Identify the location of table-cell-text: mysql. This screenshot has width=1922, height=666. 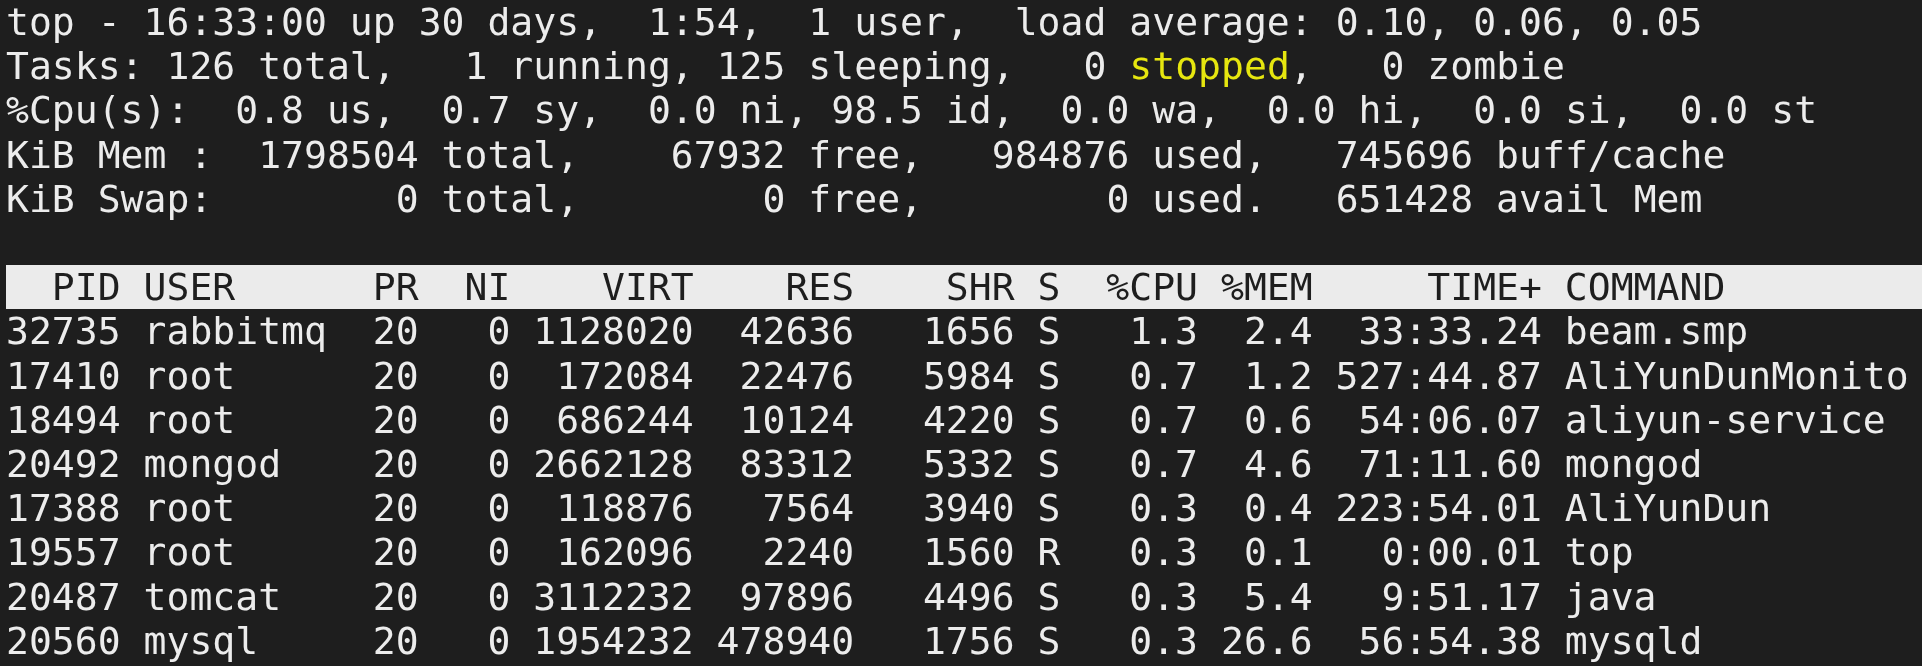
(201, 640).